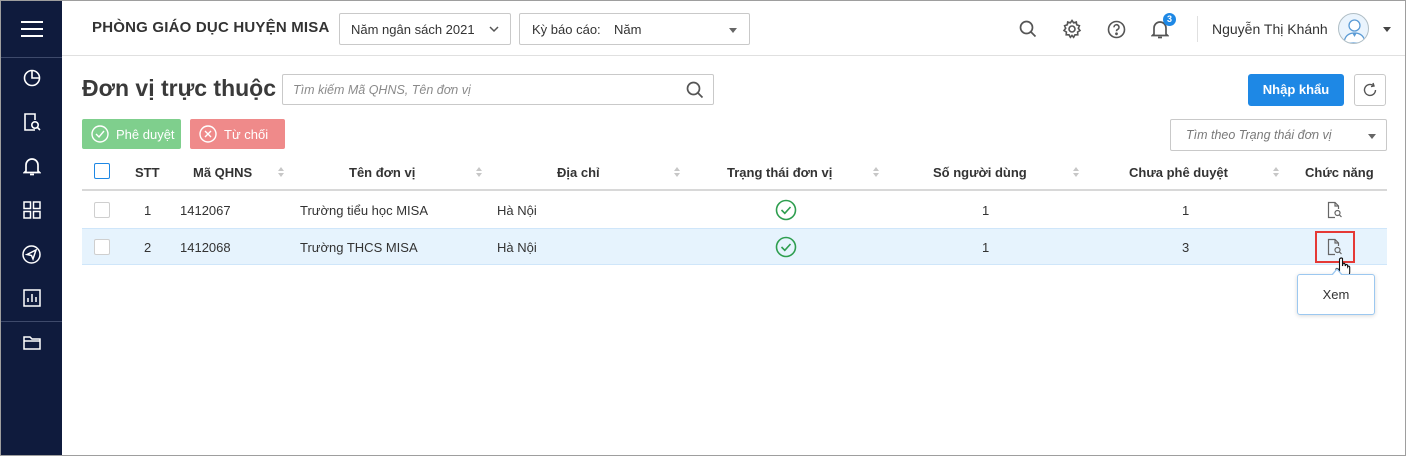 Image resolution: width=1406 pixels, height=456 pixels. What do you see at coordinates (1336, 291) in the screenshot?
I see `tooltip-view: Xem` at bounding box center [1336, 291].